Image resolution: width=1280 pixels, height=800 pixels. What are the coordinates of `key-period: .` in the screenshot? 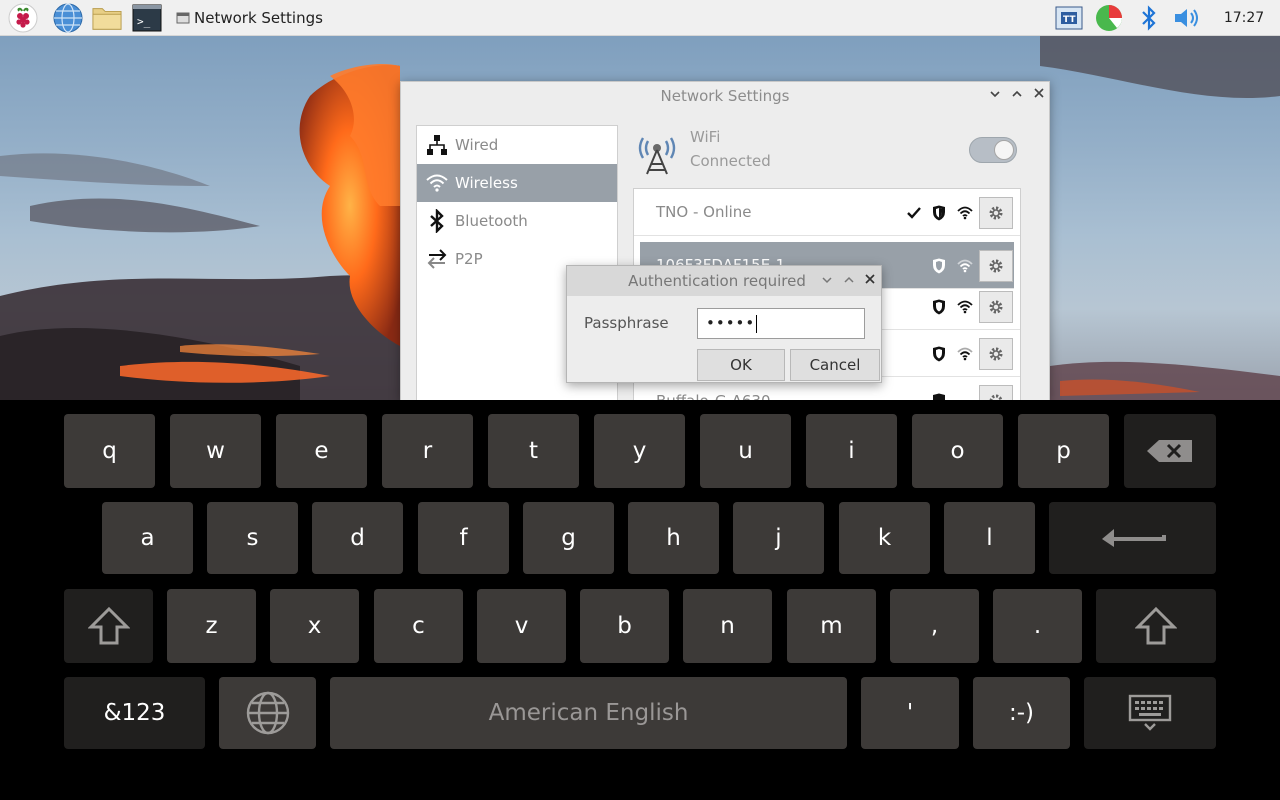 It's located at (1037, 626).